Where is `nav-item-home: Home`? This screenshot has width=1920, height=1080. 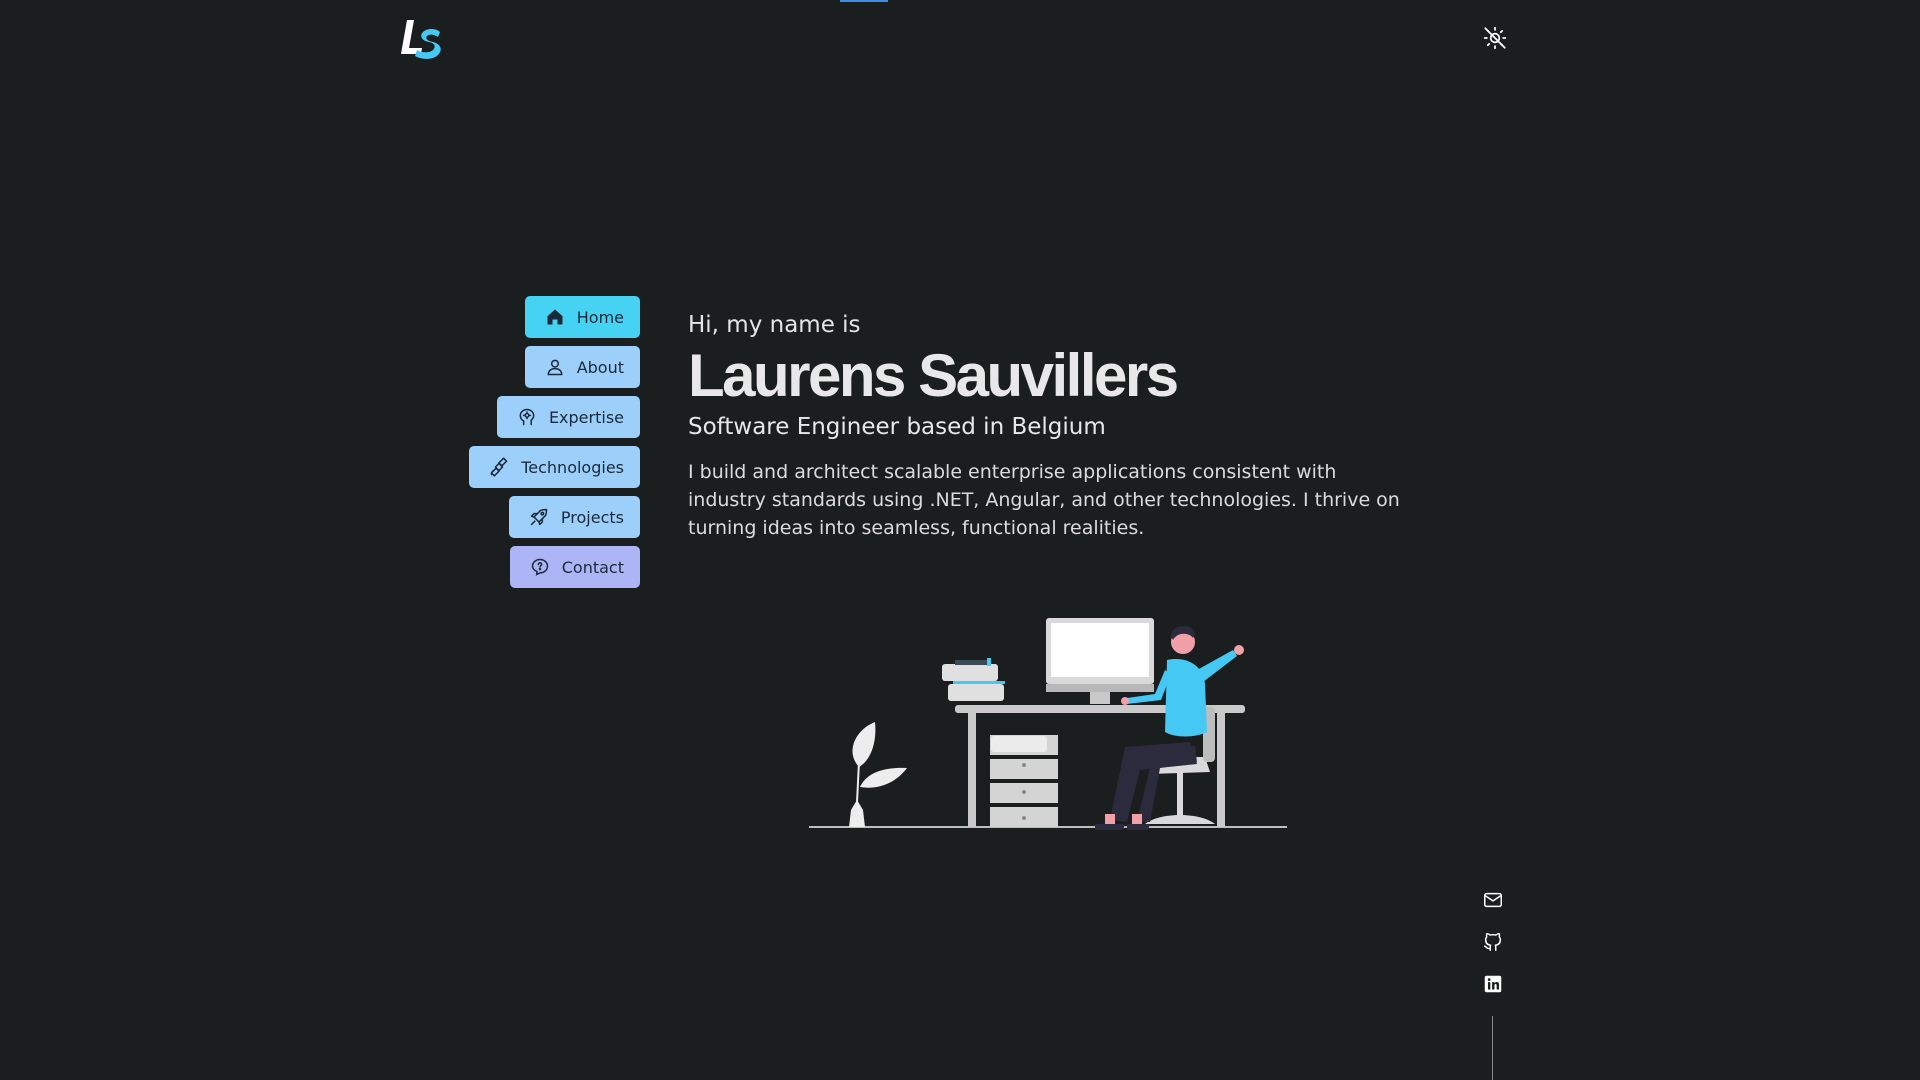
nav-item-home: Home is located at coordinates (582, 317).